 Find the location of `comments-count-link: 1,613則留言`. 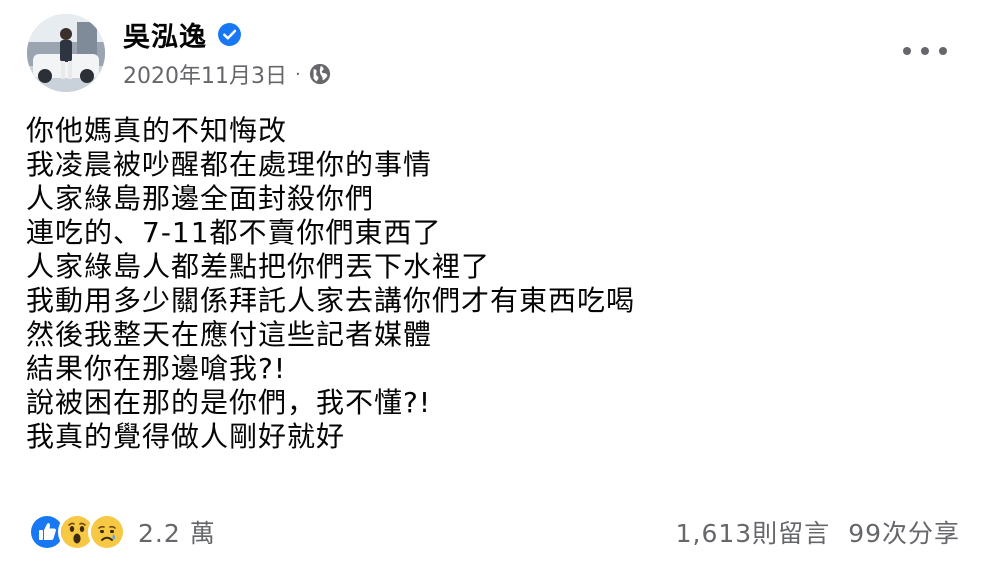

comments-count-link: 1,613則留言 is located at coordinates (753, 532).